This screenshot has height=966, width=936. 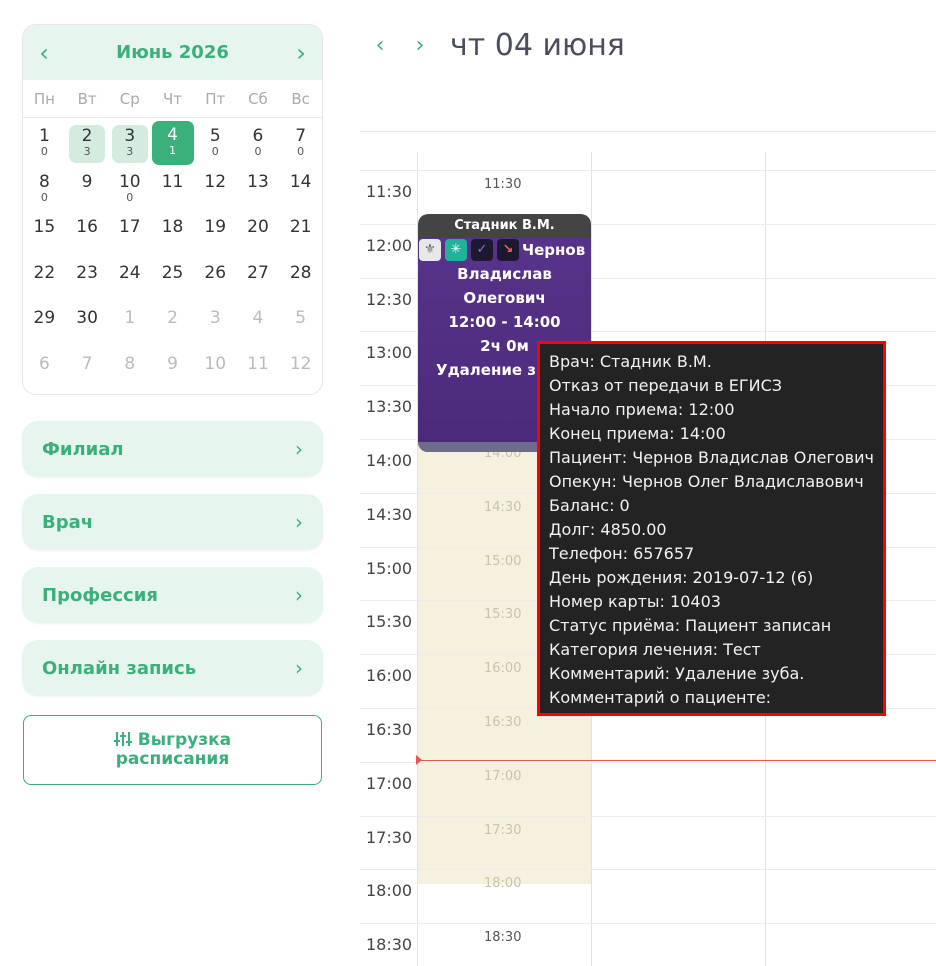 What do you see at coordinates (258, 181) in the screenshot?
I see `day-number: 13` at bounding box center [258, 181].